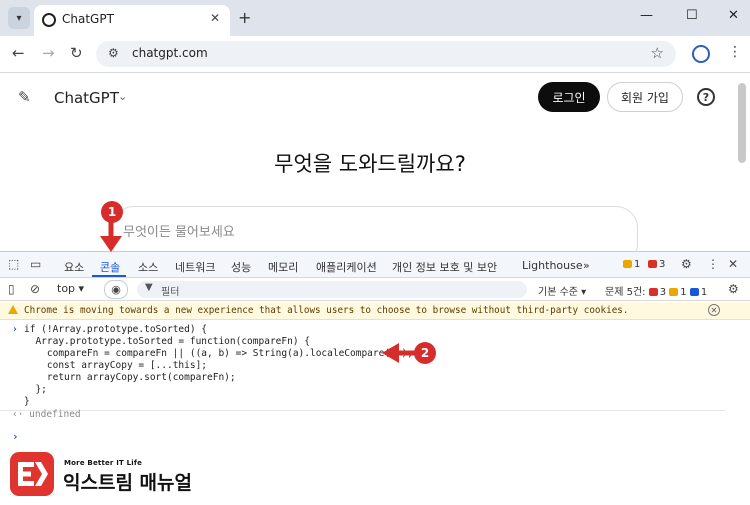  I want to click on issue-warning-icon, so click(674, 292).